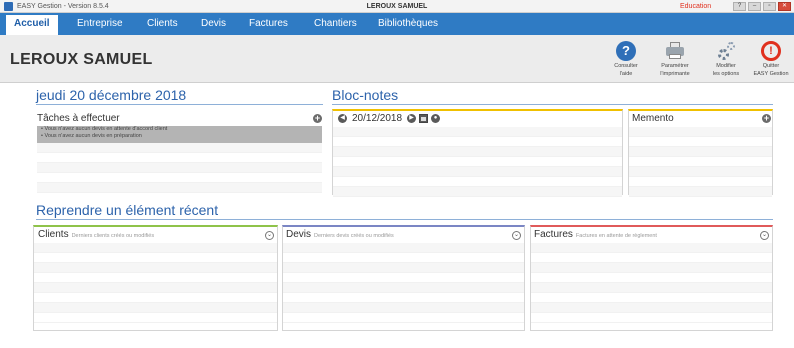 This screenshot has width=794, height=348. What do you see at coordinates (553, 234) in the screenshot?
I see `recent-factures-title: Factures` at bounding box center [553, 234].